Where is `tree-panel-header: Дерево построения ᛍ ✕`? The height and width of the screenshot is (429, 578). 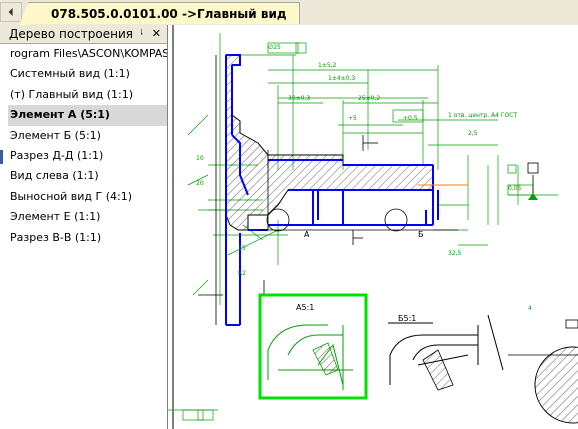
tree-panel-header: Дерево построения ᛍ ✕ is located at coordinates (83, 34).